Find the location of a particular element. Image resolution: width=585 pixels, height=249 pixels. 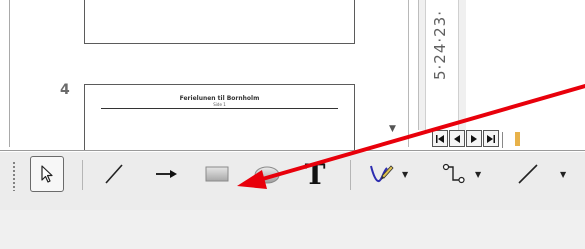

connector-icon is located at coordinates (453, 173).